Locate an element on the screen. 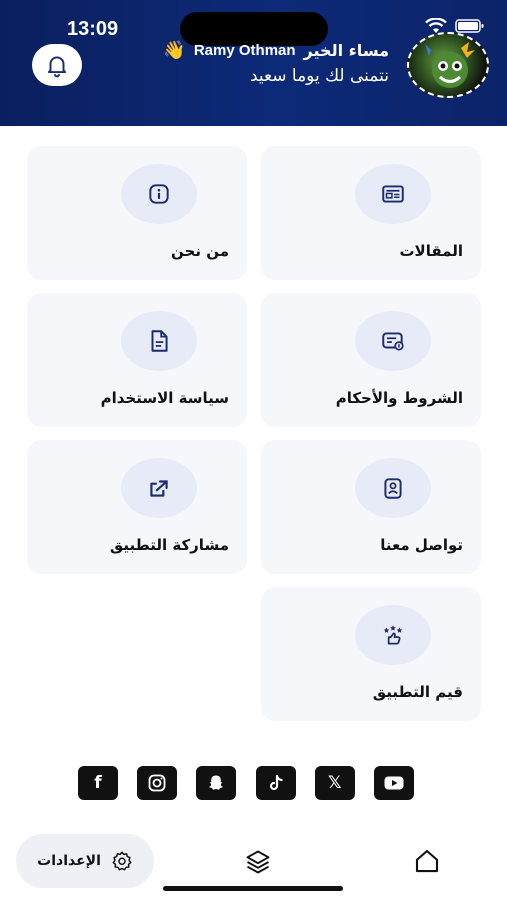 The image size is (507, 900). card-contact-us: تواصل معنا is located at coordinates (371, 507).